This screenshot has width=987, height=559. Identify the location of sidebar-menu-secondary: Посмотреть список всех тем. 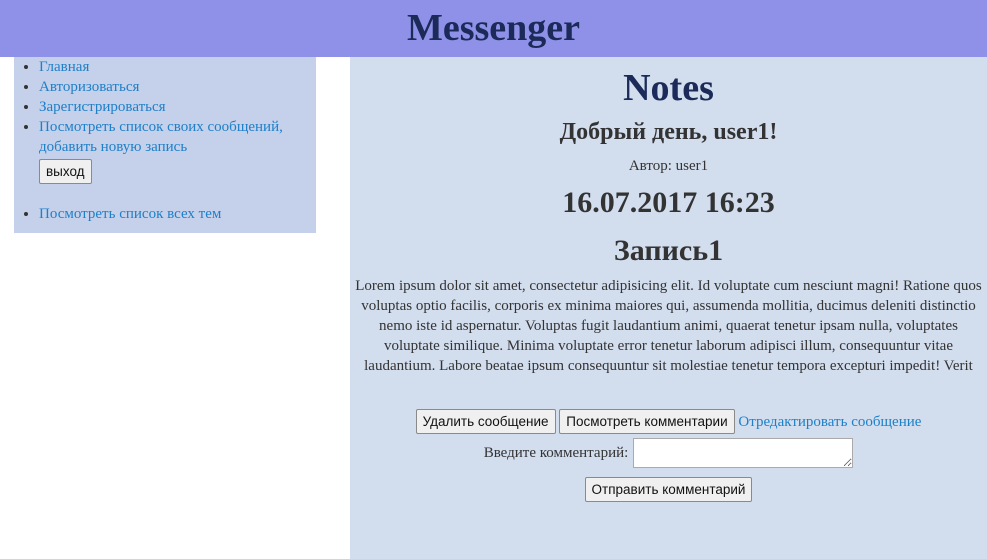
(165, 214).